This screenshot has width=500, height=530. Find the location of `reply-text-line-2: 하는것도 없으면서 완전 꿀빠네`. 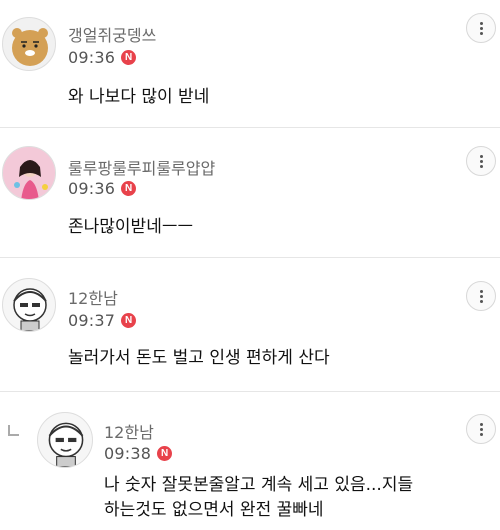

reply-text-line-2: 하는것도 없으면서 완전 꿀빠네 is located at coordinates (214, 510).